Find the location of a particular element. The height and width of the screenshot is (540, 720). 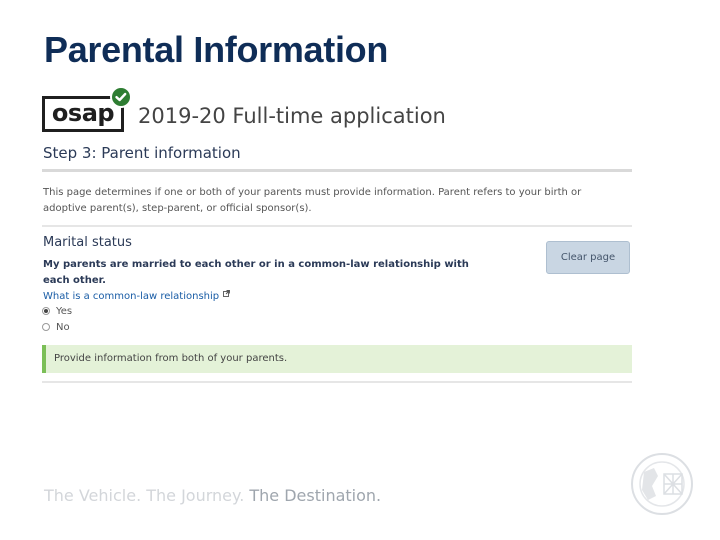

clear-page-button: Clear page is located at coordinates (588, 257).